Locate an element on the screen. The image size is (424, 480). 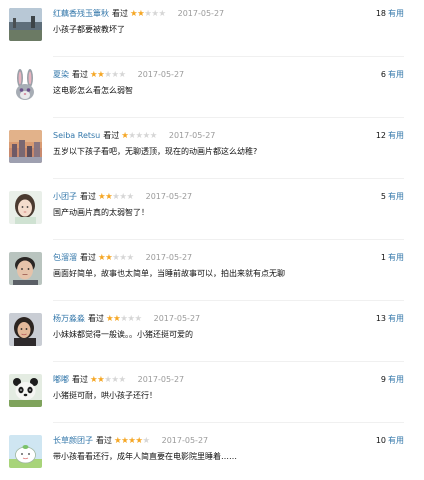
username-link: Seiba Retsu is located at coordinates (76, 135).